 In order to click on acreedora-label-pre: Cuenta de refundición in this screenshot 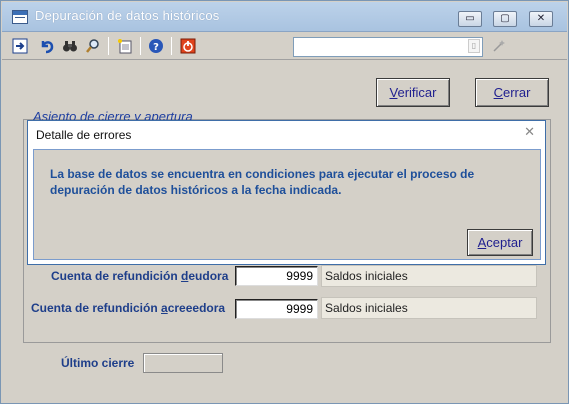, I will do `click(96, 308)`.